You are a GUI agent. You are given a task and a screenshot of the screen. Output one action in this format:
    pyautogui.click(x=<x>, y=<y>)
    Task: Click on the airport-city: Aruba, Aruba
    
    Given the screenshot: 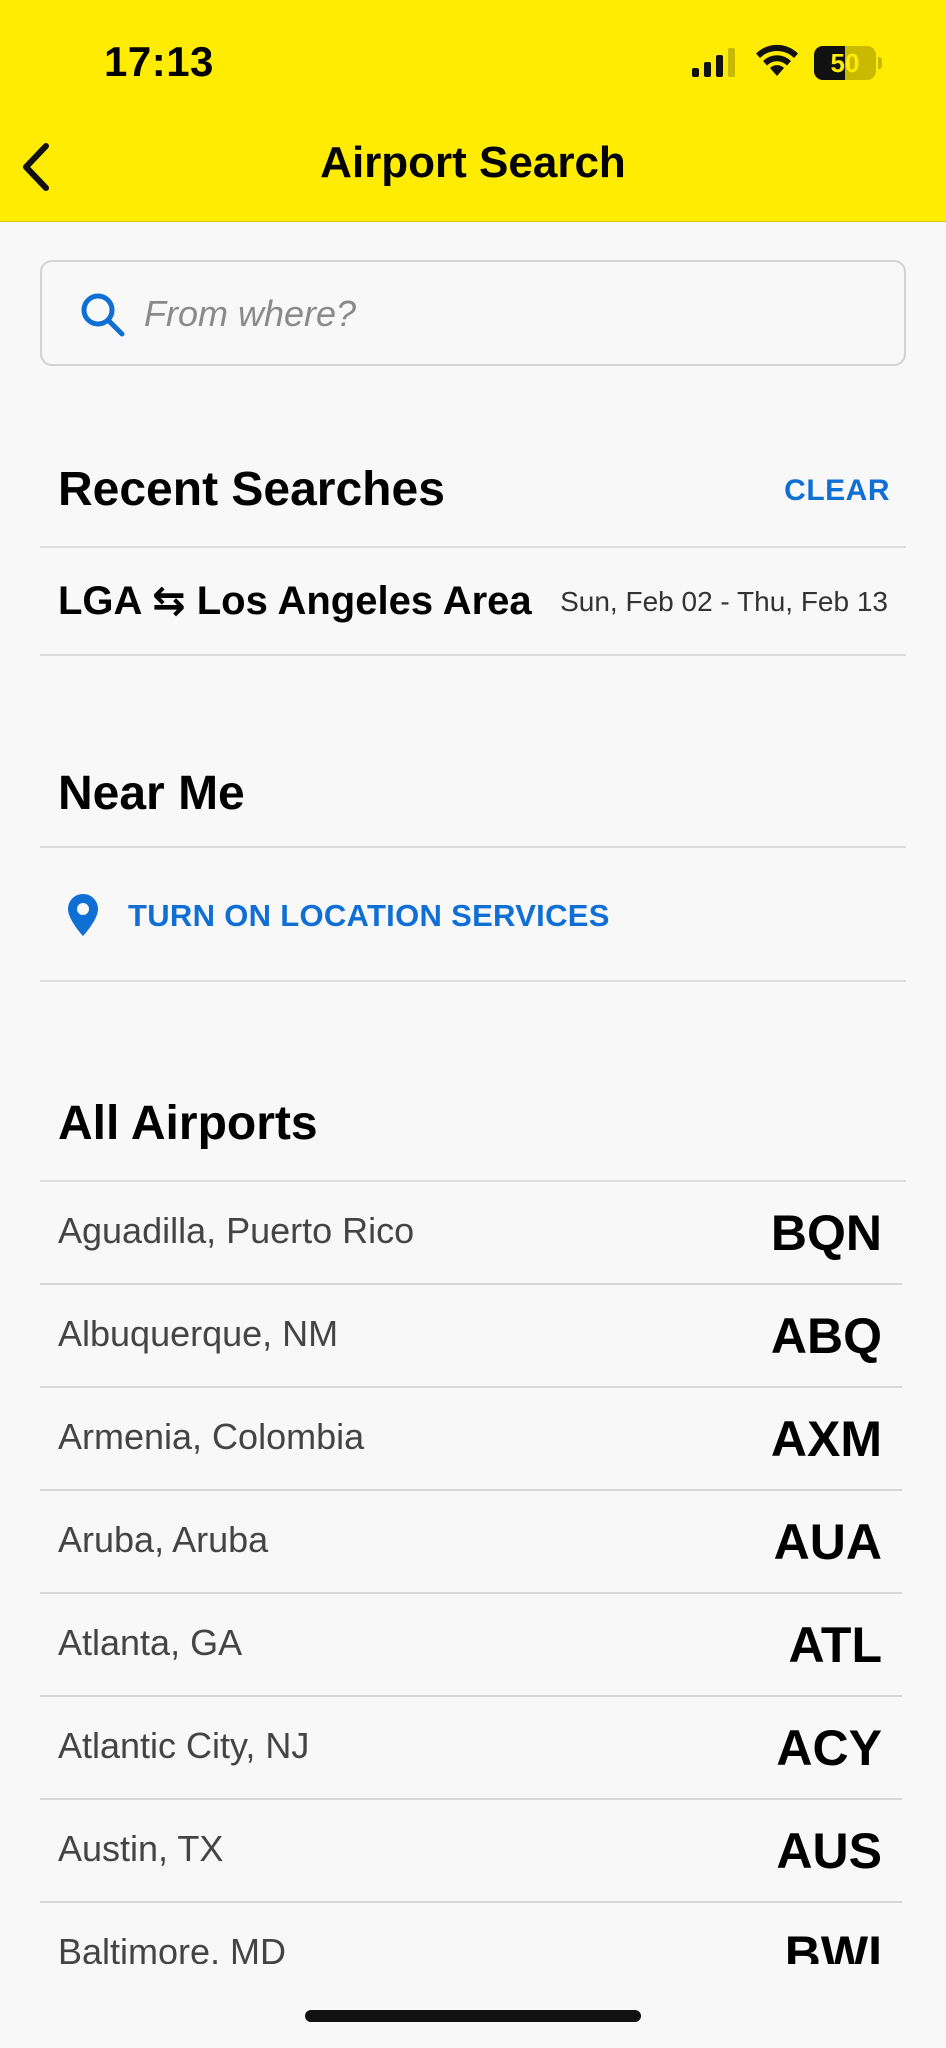 What is the action you would take?
    pyautogui.click(x=163, y=1539)
    